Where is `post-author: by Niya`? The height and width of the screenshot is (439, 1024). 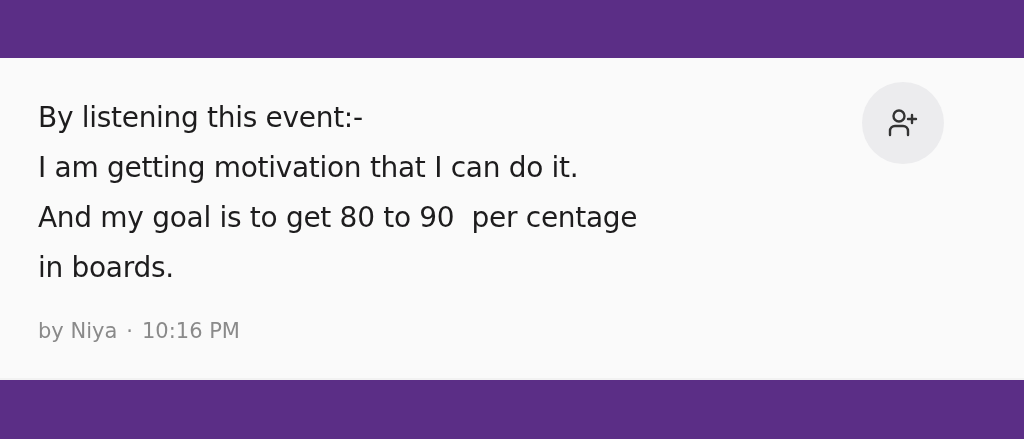 post-author: by Niya is located at coordinates (78, 331).